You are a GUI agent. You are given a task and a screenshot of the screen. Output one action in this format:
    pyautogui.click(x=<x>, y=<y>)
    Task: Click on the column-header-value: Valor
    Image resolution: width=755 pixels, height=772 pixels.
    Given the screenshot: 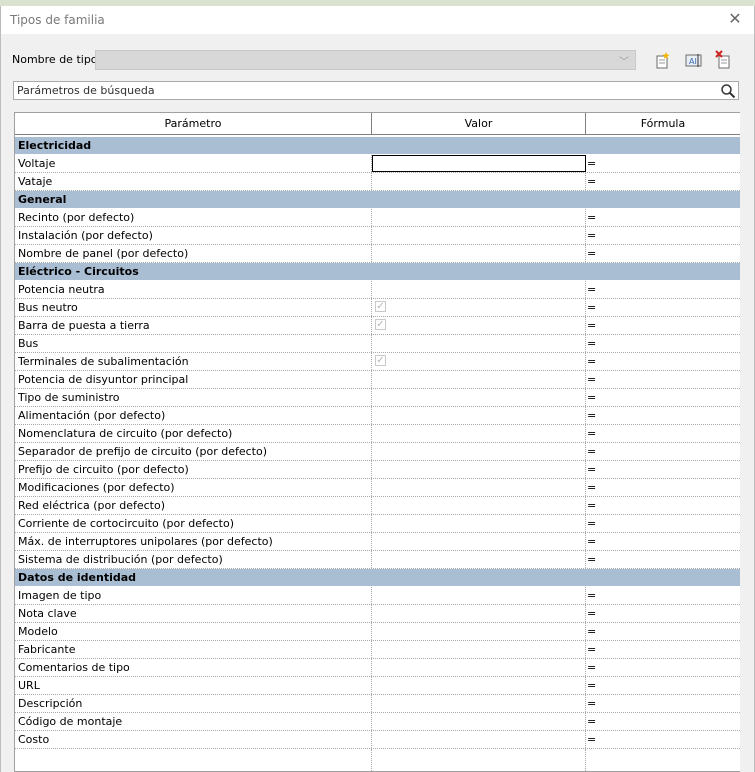 What is the action you would take?
    pyautogui.click(x=479, y=123)
    